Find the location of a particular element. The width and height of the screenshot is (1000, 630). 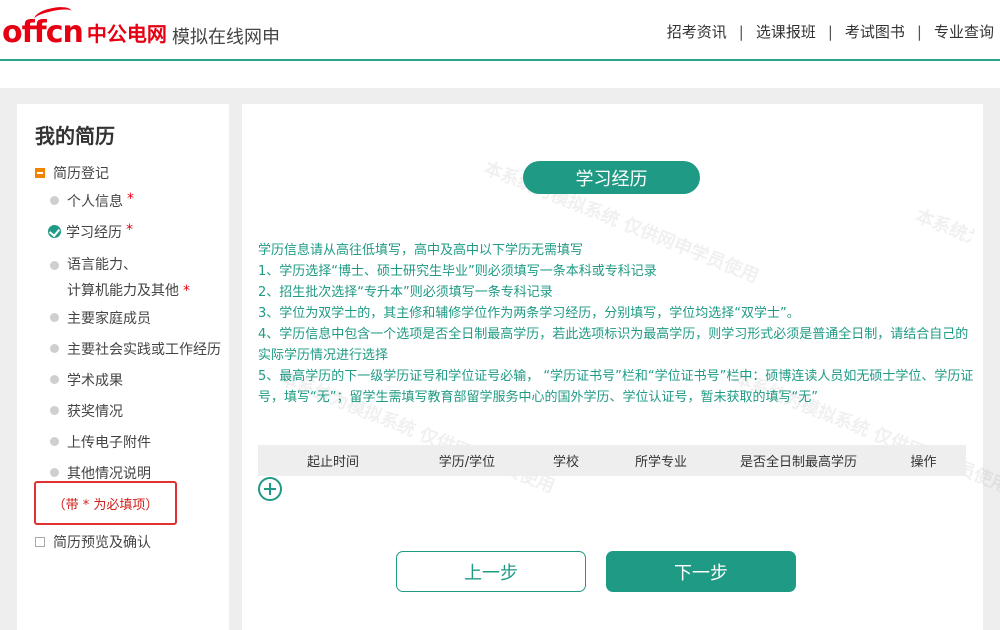

column-header: 学校 is located at coordinates (565, 462).